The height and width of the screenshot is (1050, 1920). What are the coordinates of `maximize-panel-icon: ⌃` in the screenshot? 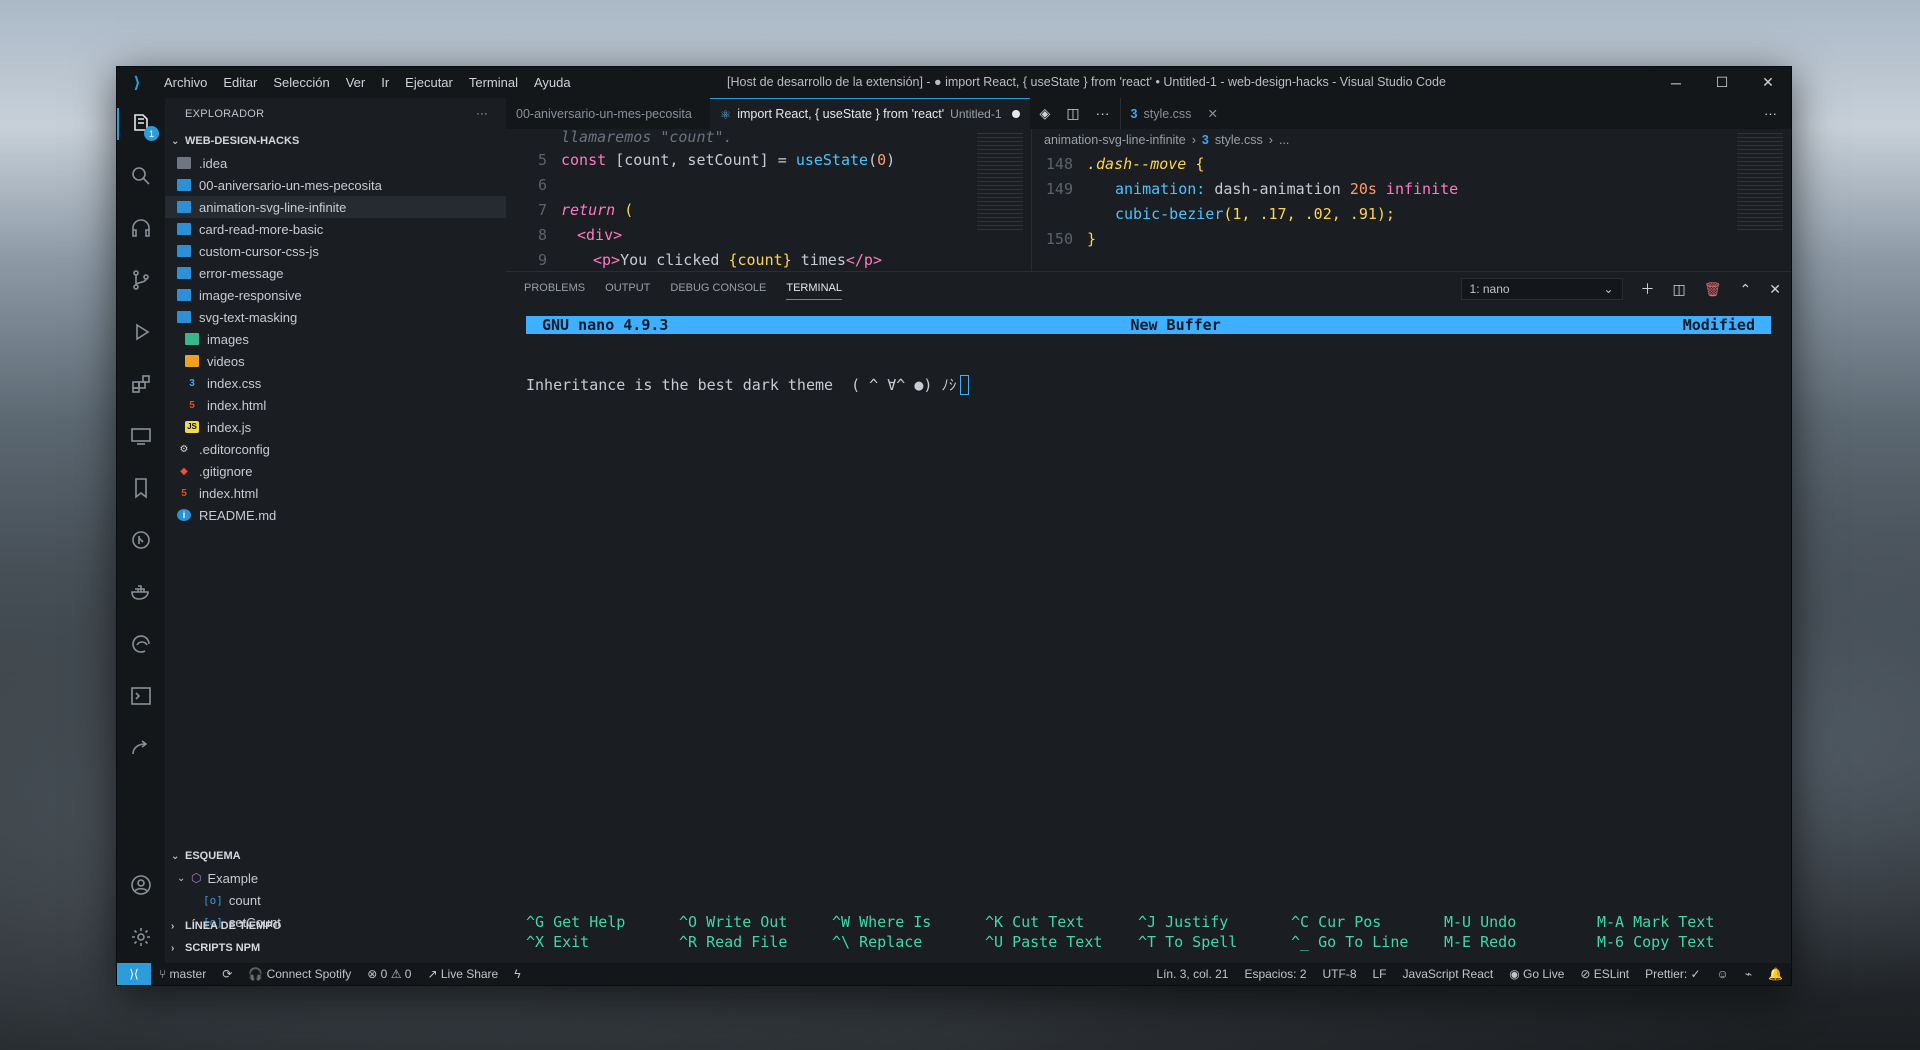 It's located at (1746, 289).